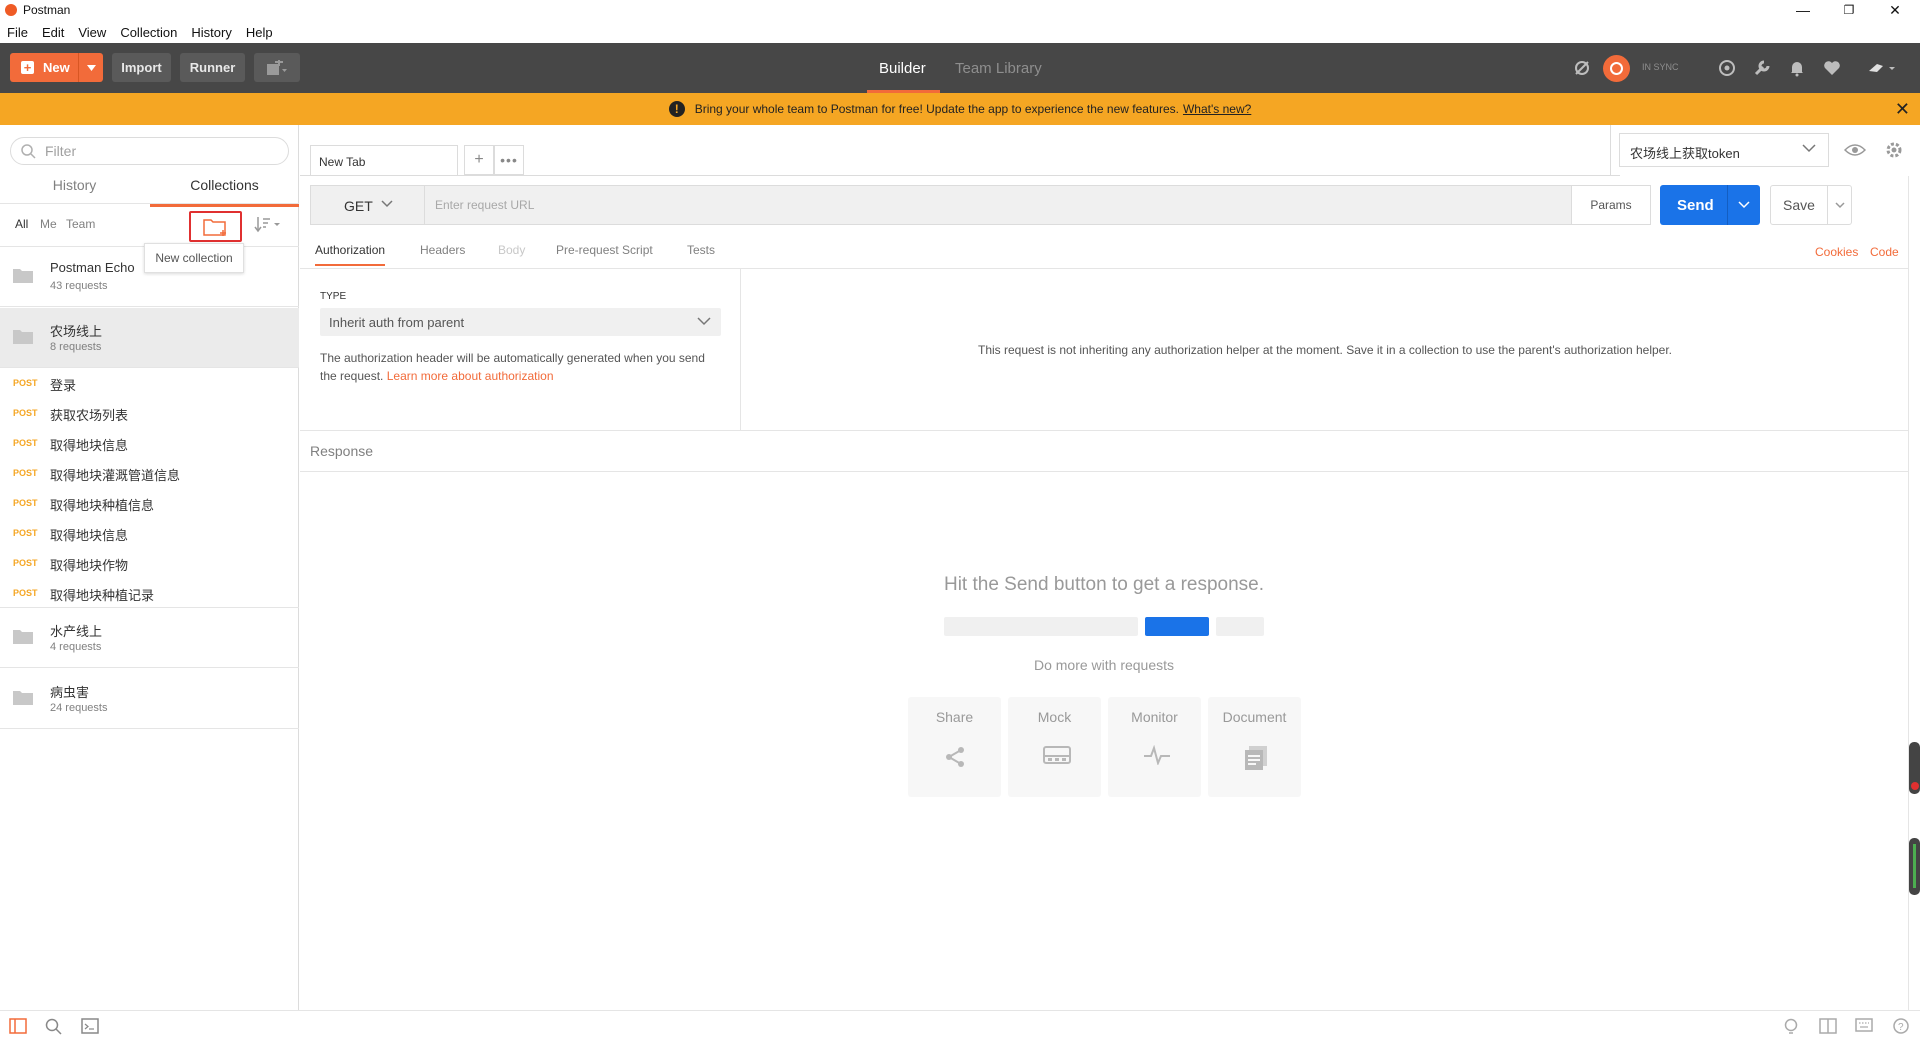 This screenshot has height=1041, width=1920. What do you see at coordinates (149, 384) in the screenshot?
I see `request-item: POST 登录` at bounding box center [149, 384].